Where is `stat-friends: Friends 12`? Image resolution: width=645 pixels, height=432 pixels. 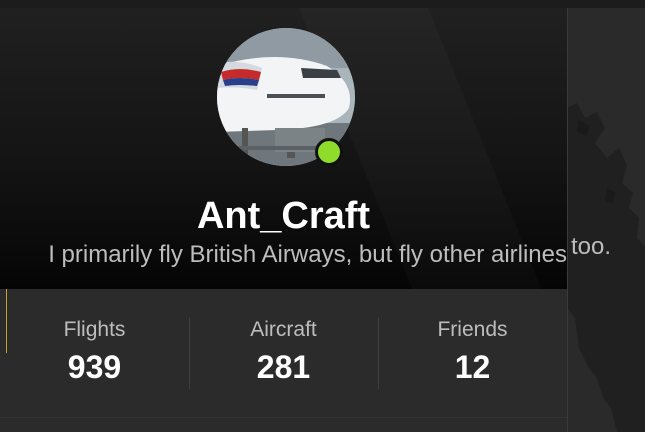
stat-friends: Friends 12 is located at coordinates (472, 353).